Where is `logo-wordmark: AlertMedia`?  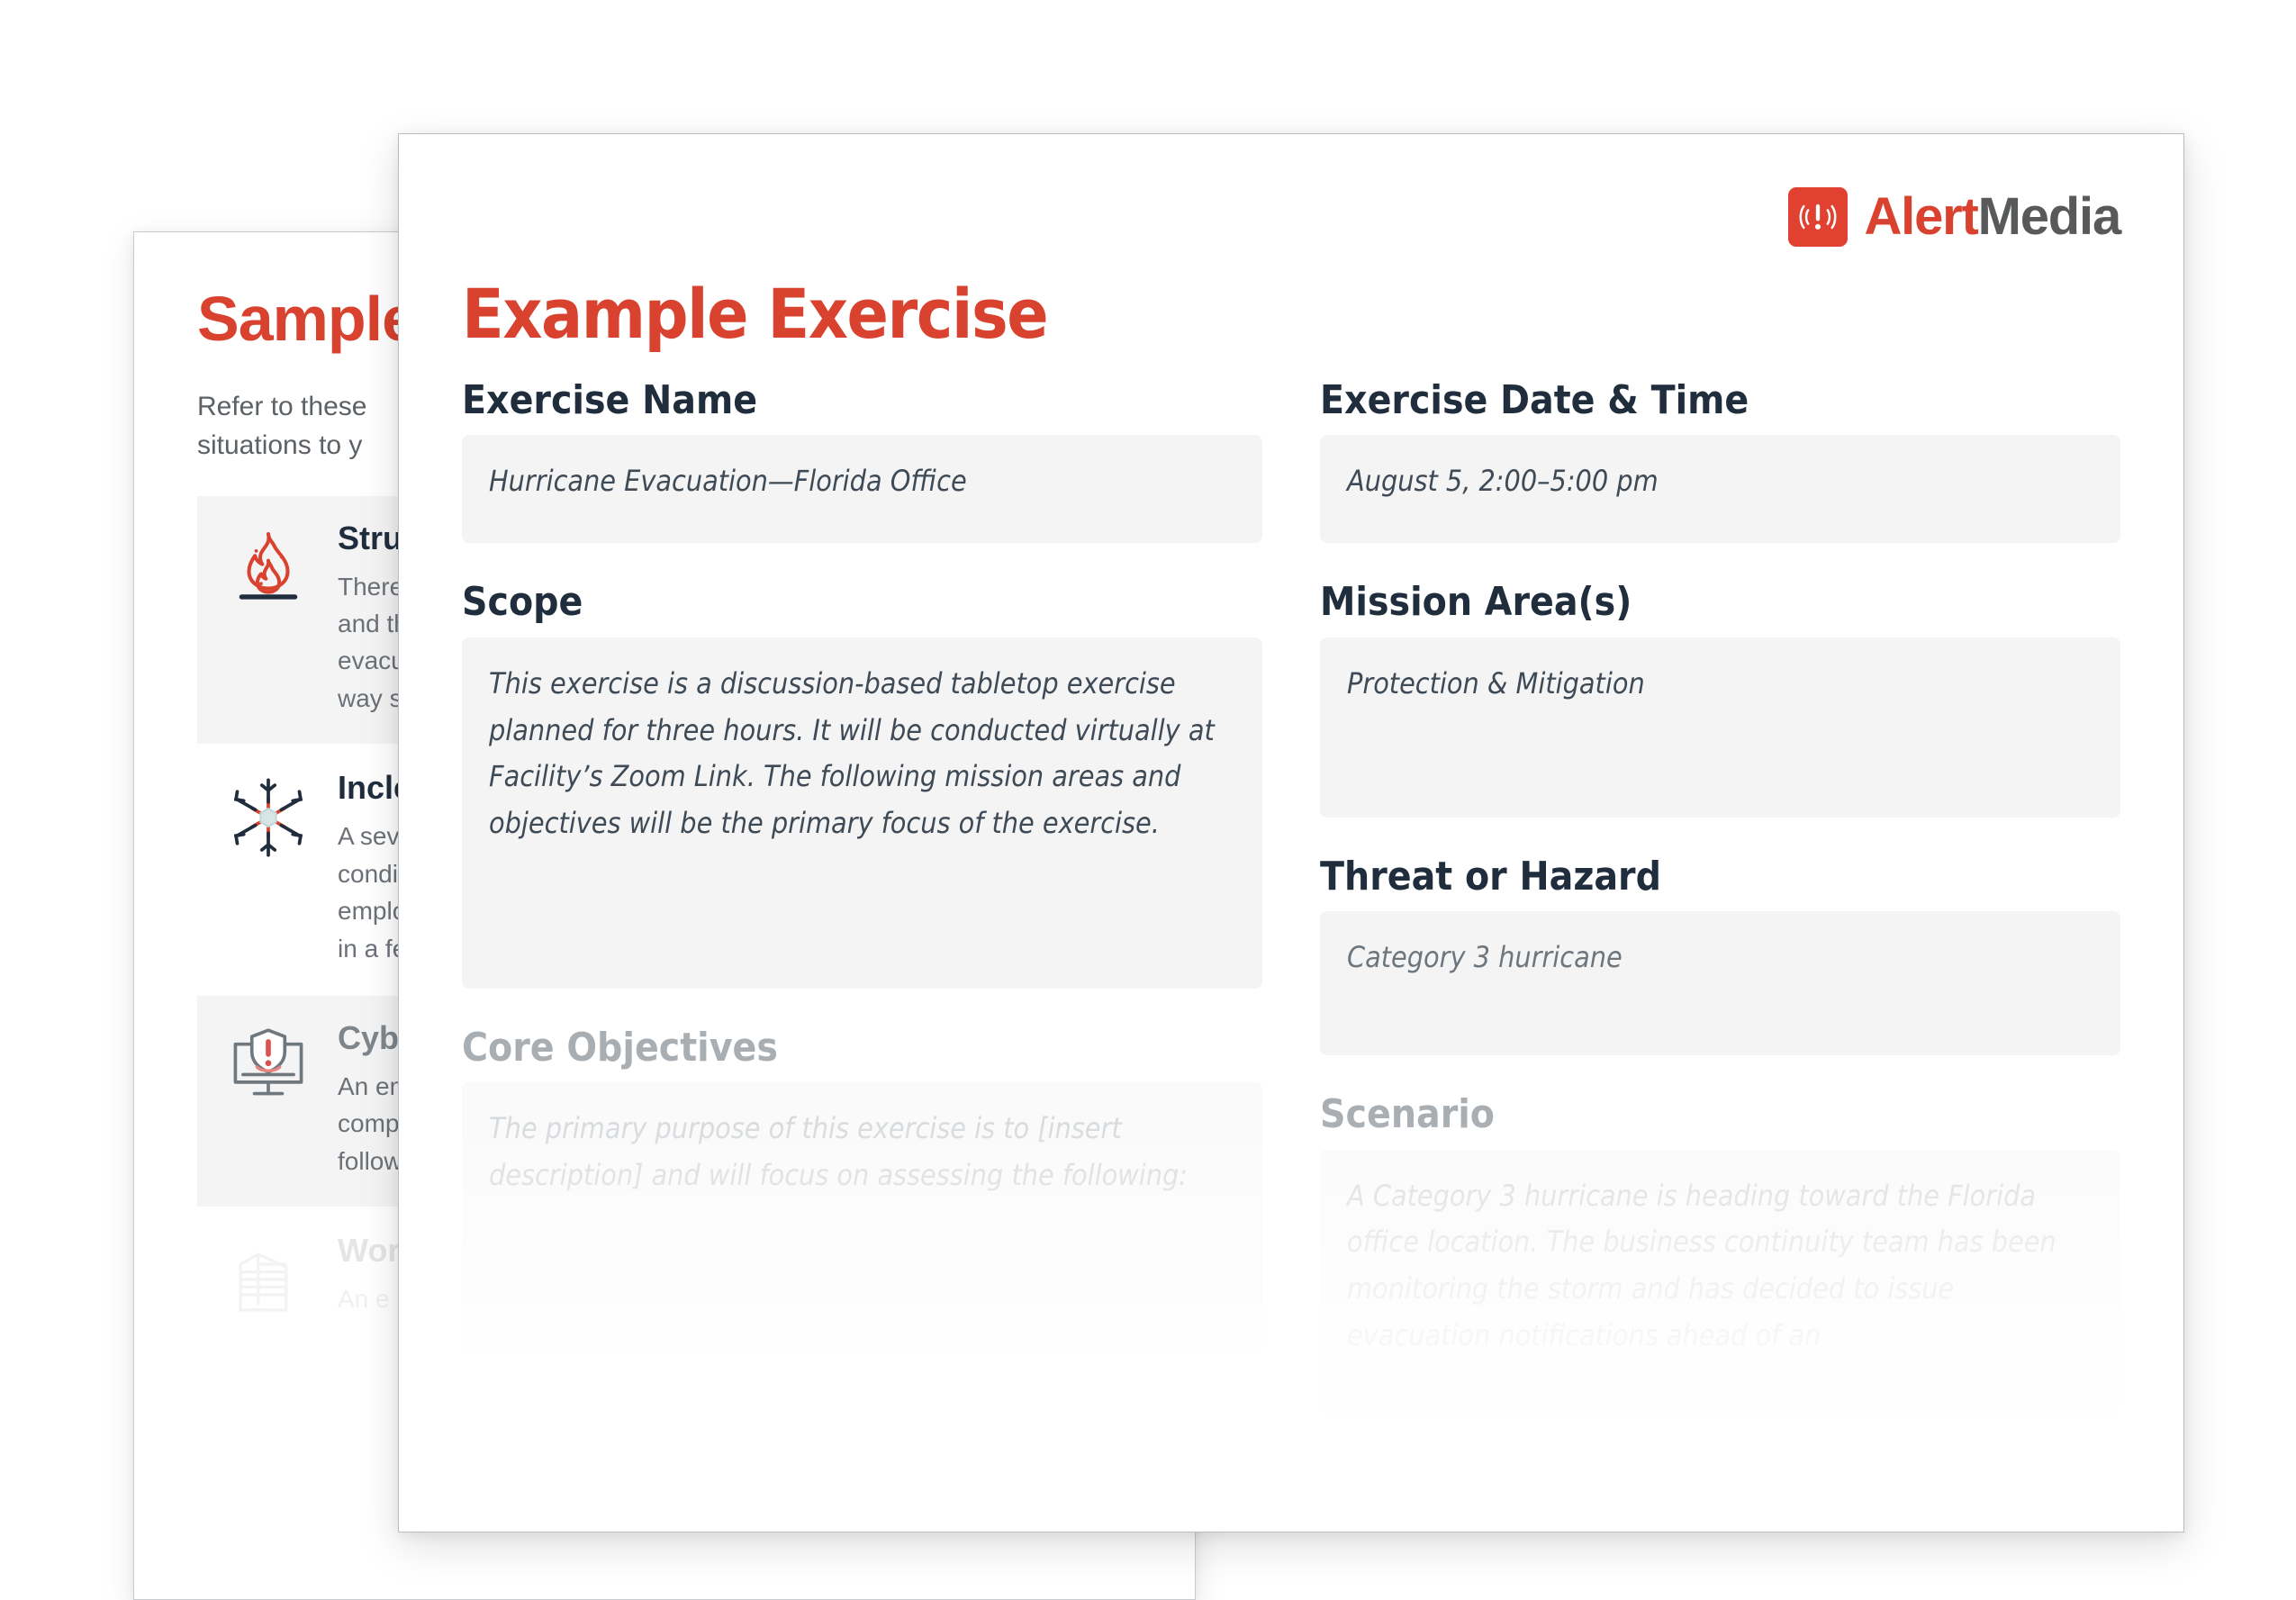
logo-wordmark: AlertMedia is located at coordinates (1992, 217).